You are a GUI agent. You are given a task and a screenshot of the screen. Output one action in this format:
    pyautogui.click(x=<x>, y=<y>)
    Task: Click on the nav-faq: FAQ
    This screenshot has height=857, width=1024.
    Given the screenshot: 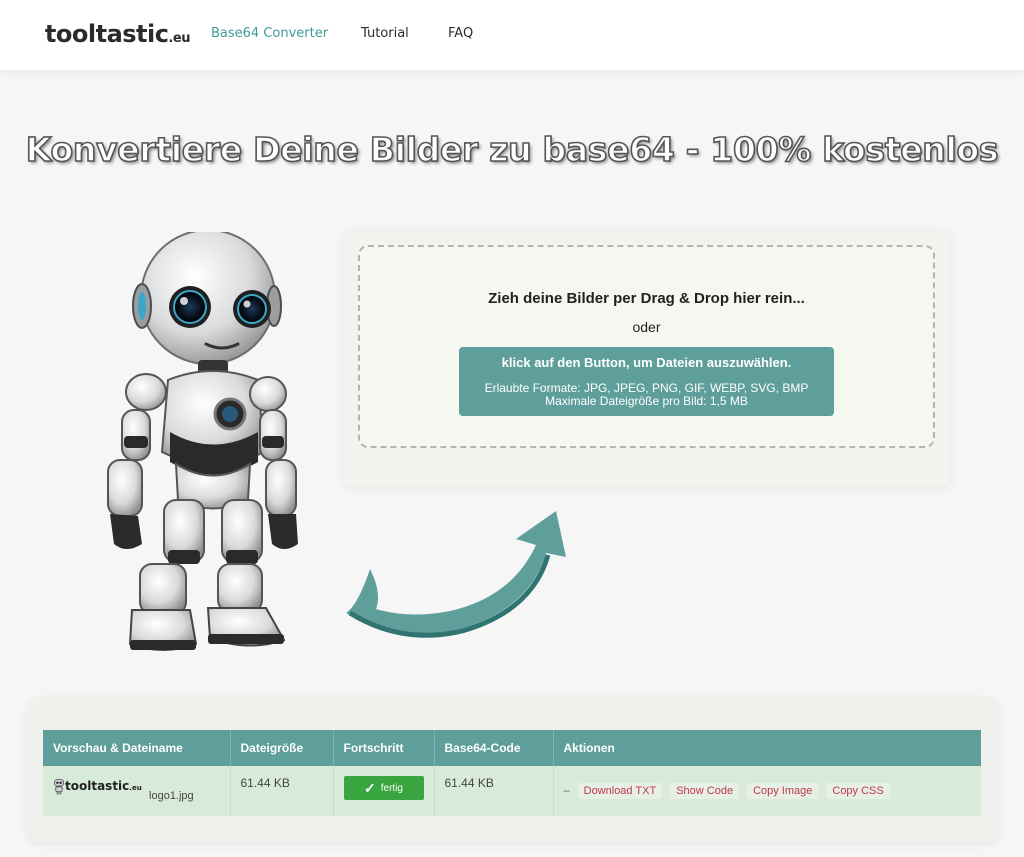 What is the action you would take?
    pyautogui.click(x=460, y=33)
    